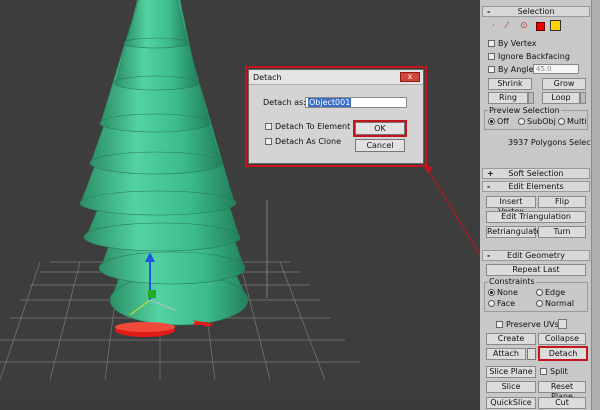  What do you see at coordinates (536, 217) in the screenshot?
I see `edit-triangulation-button: Edit Triangulation` at bounding box center [536, 217].